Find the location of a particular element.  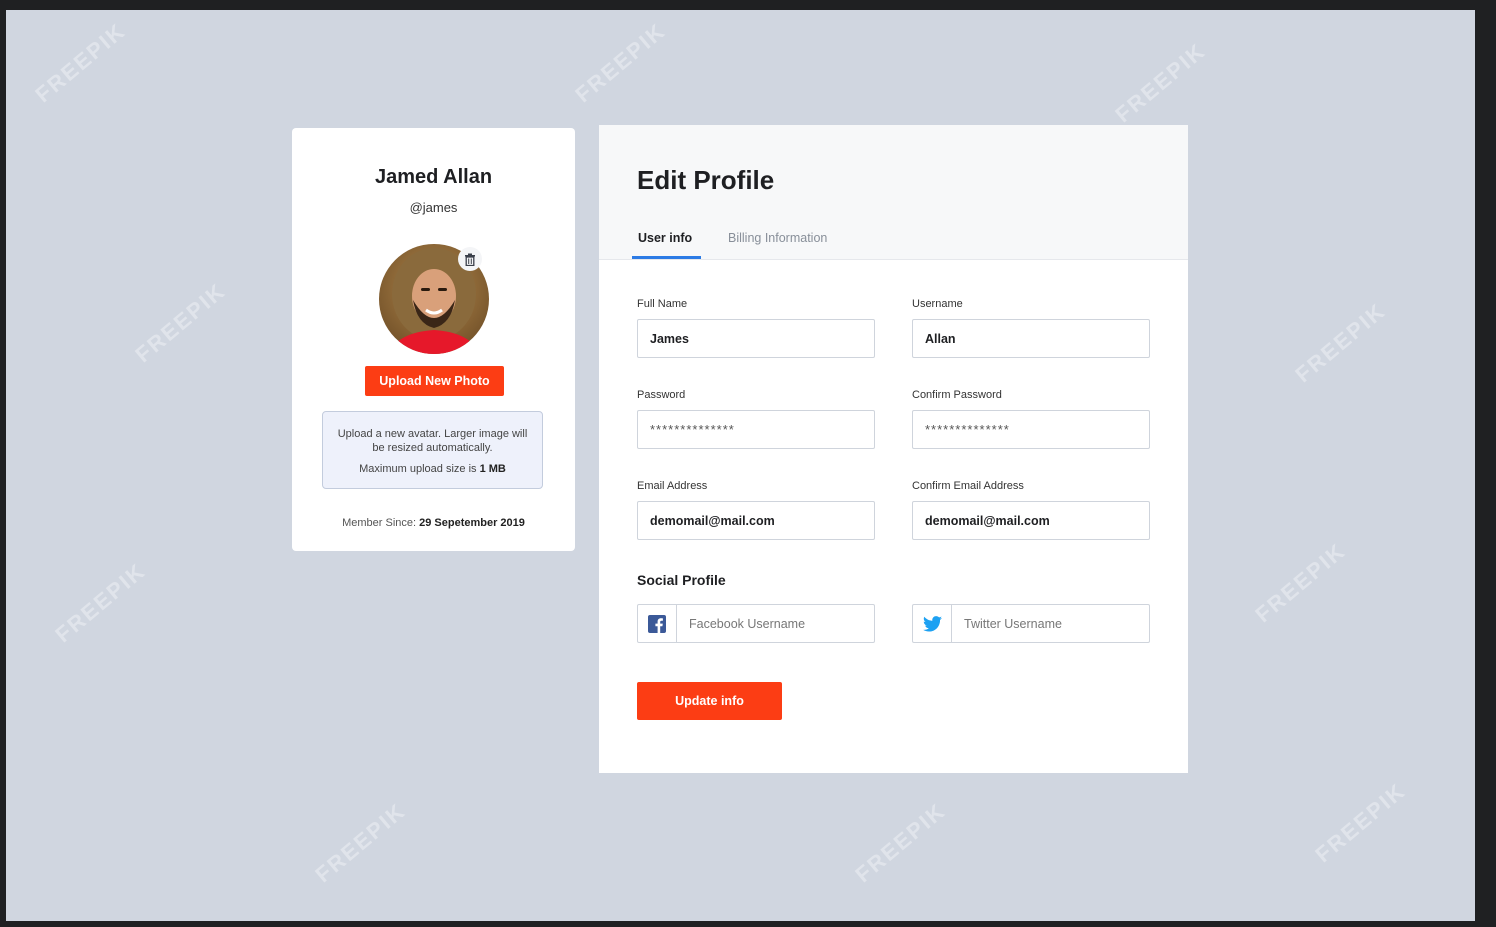

twitter-icon-box is located at coordinates (932, 623).